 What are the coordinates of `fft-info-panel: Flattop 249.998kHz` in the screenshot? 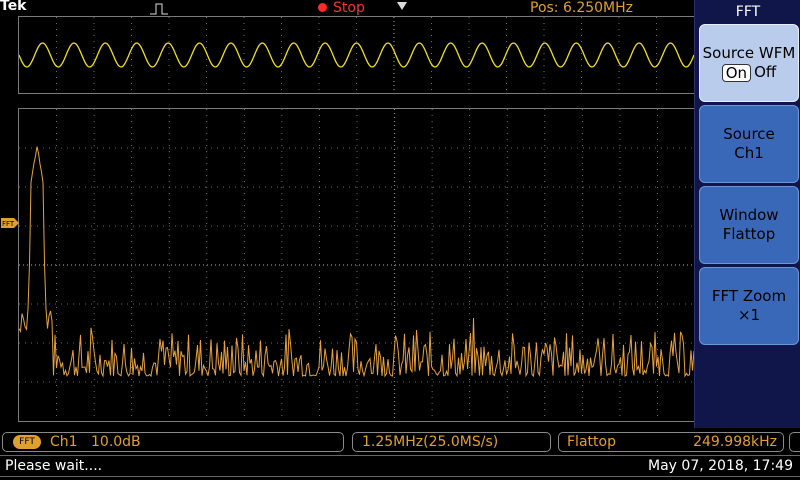 It's located at (671, 442).